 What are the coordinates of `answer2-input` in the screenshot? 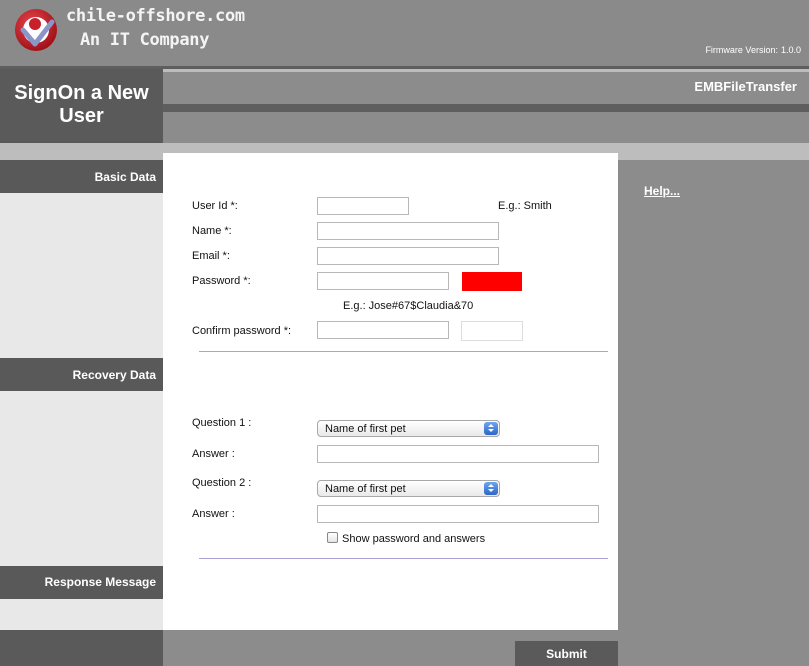 It's located at (458, 514).